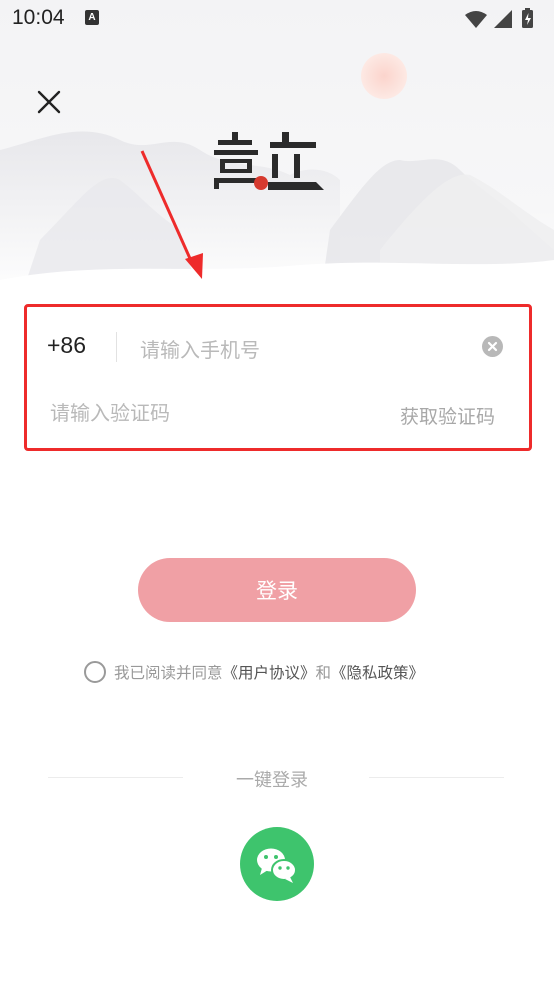 The width and height of the screenshot is (554, 984). What do you see at coordinates (92, 17) in the screenshot?
I see `notification-a-icon: A` at bounding box center [92, 17].